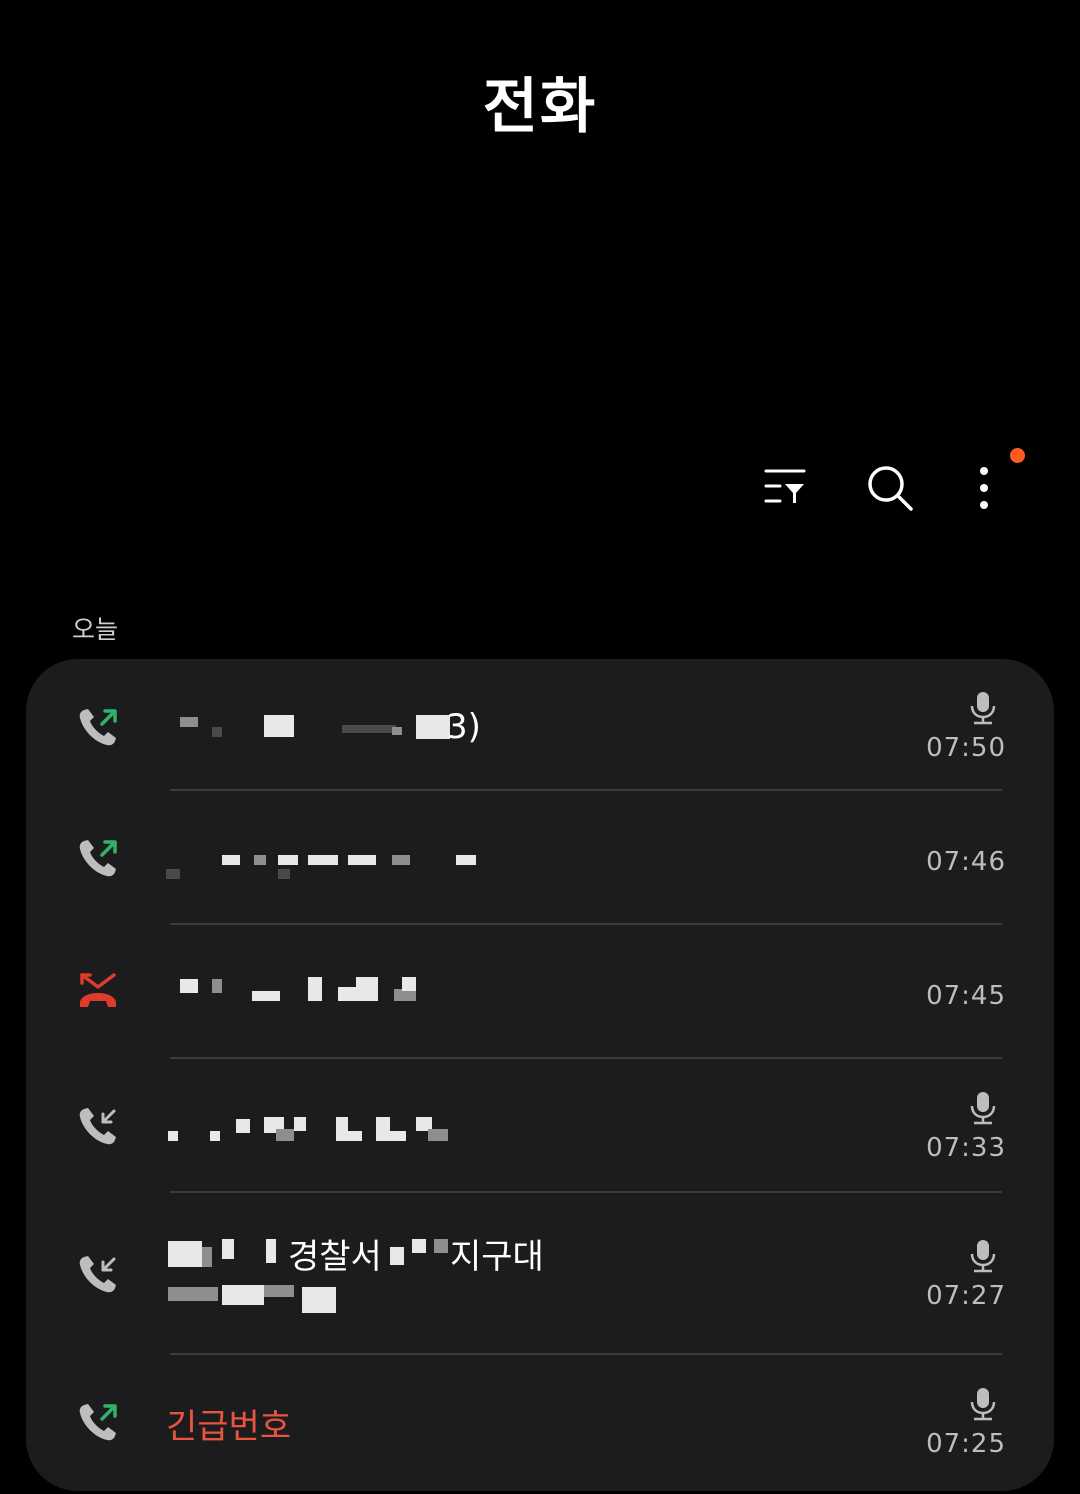 The image size is (1080, 1494). I want to click on call-time: 07:25, so click(966, 1444).